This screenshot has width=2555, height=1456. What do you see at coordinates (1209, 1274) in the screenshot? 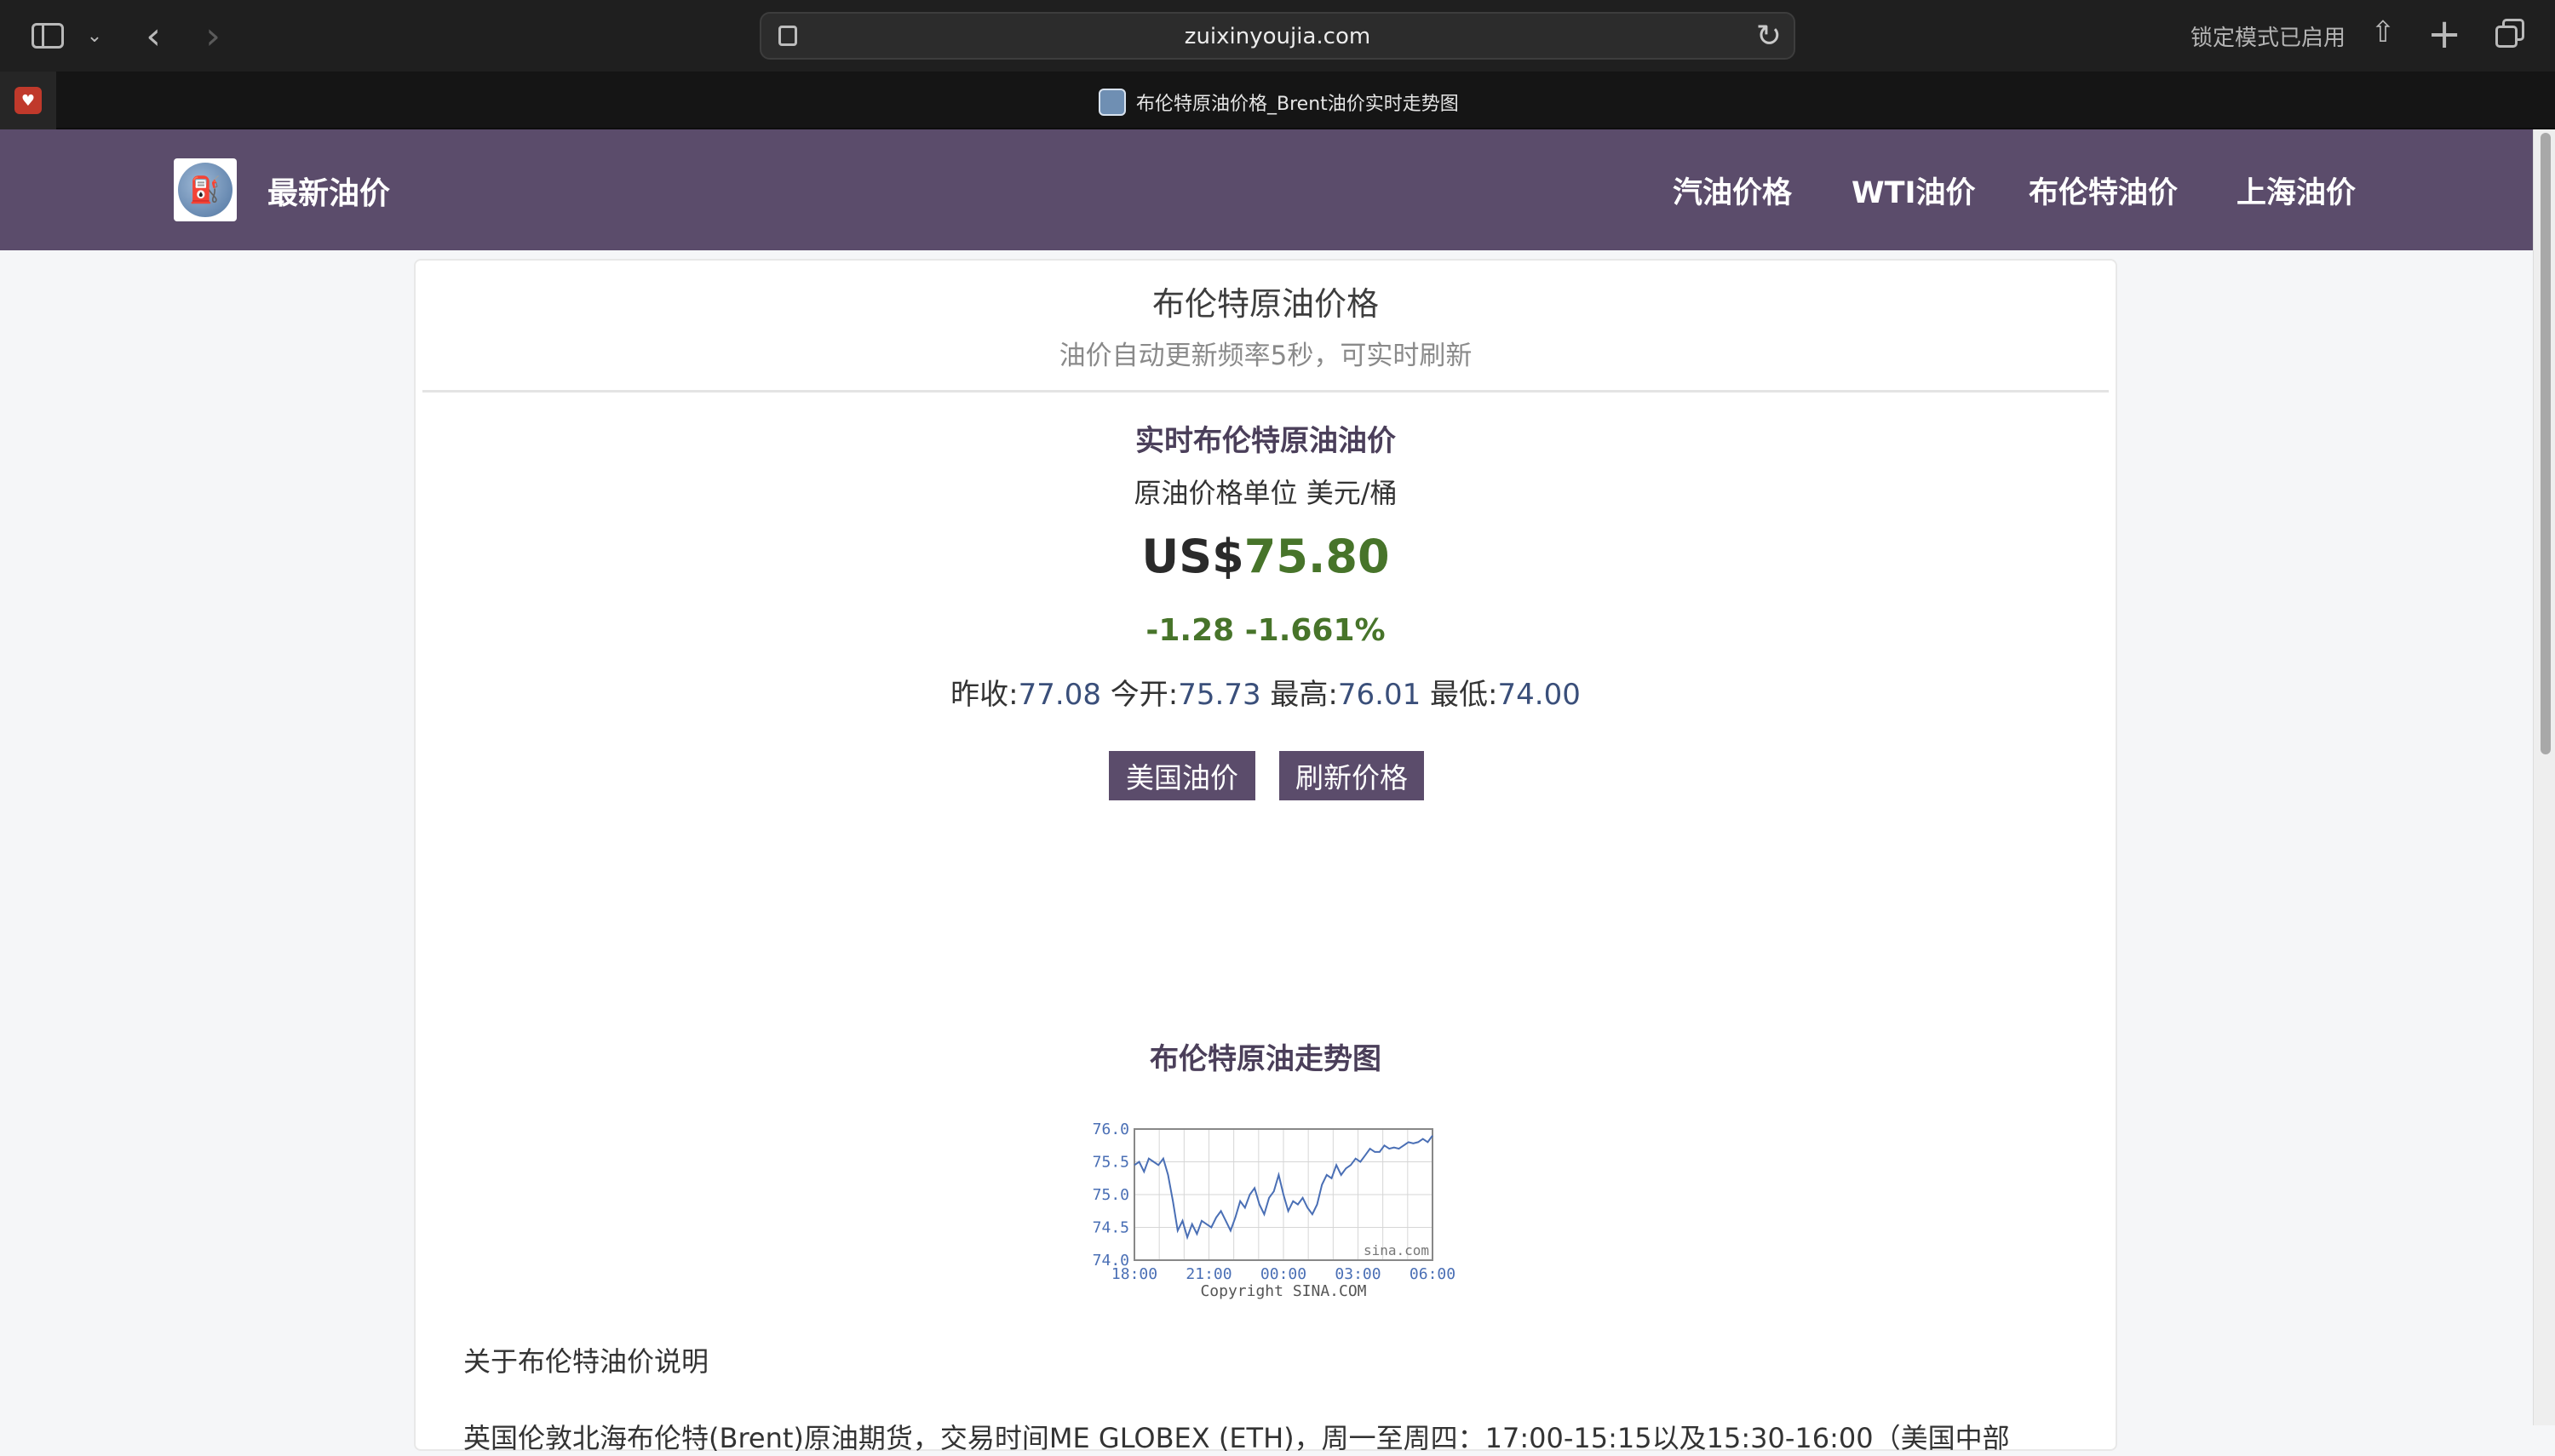
I see `x-tick-label: 21:00` at bounding box center [1209, 1274].